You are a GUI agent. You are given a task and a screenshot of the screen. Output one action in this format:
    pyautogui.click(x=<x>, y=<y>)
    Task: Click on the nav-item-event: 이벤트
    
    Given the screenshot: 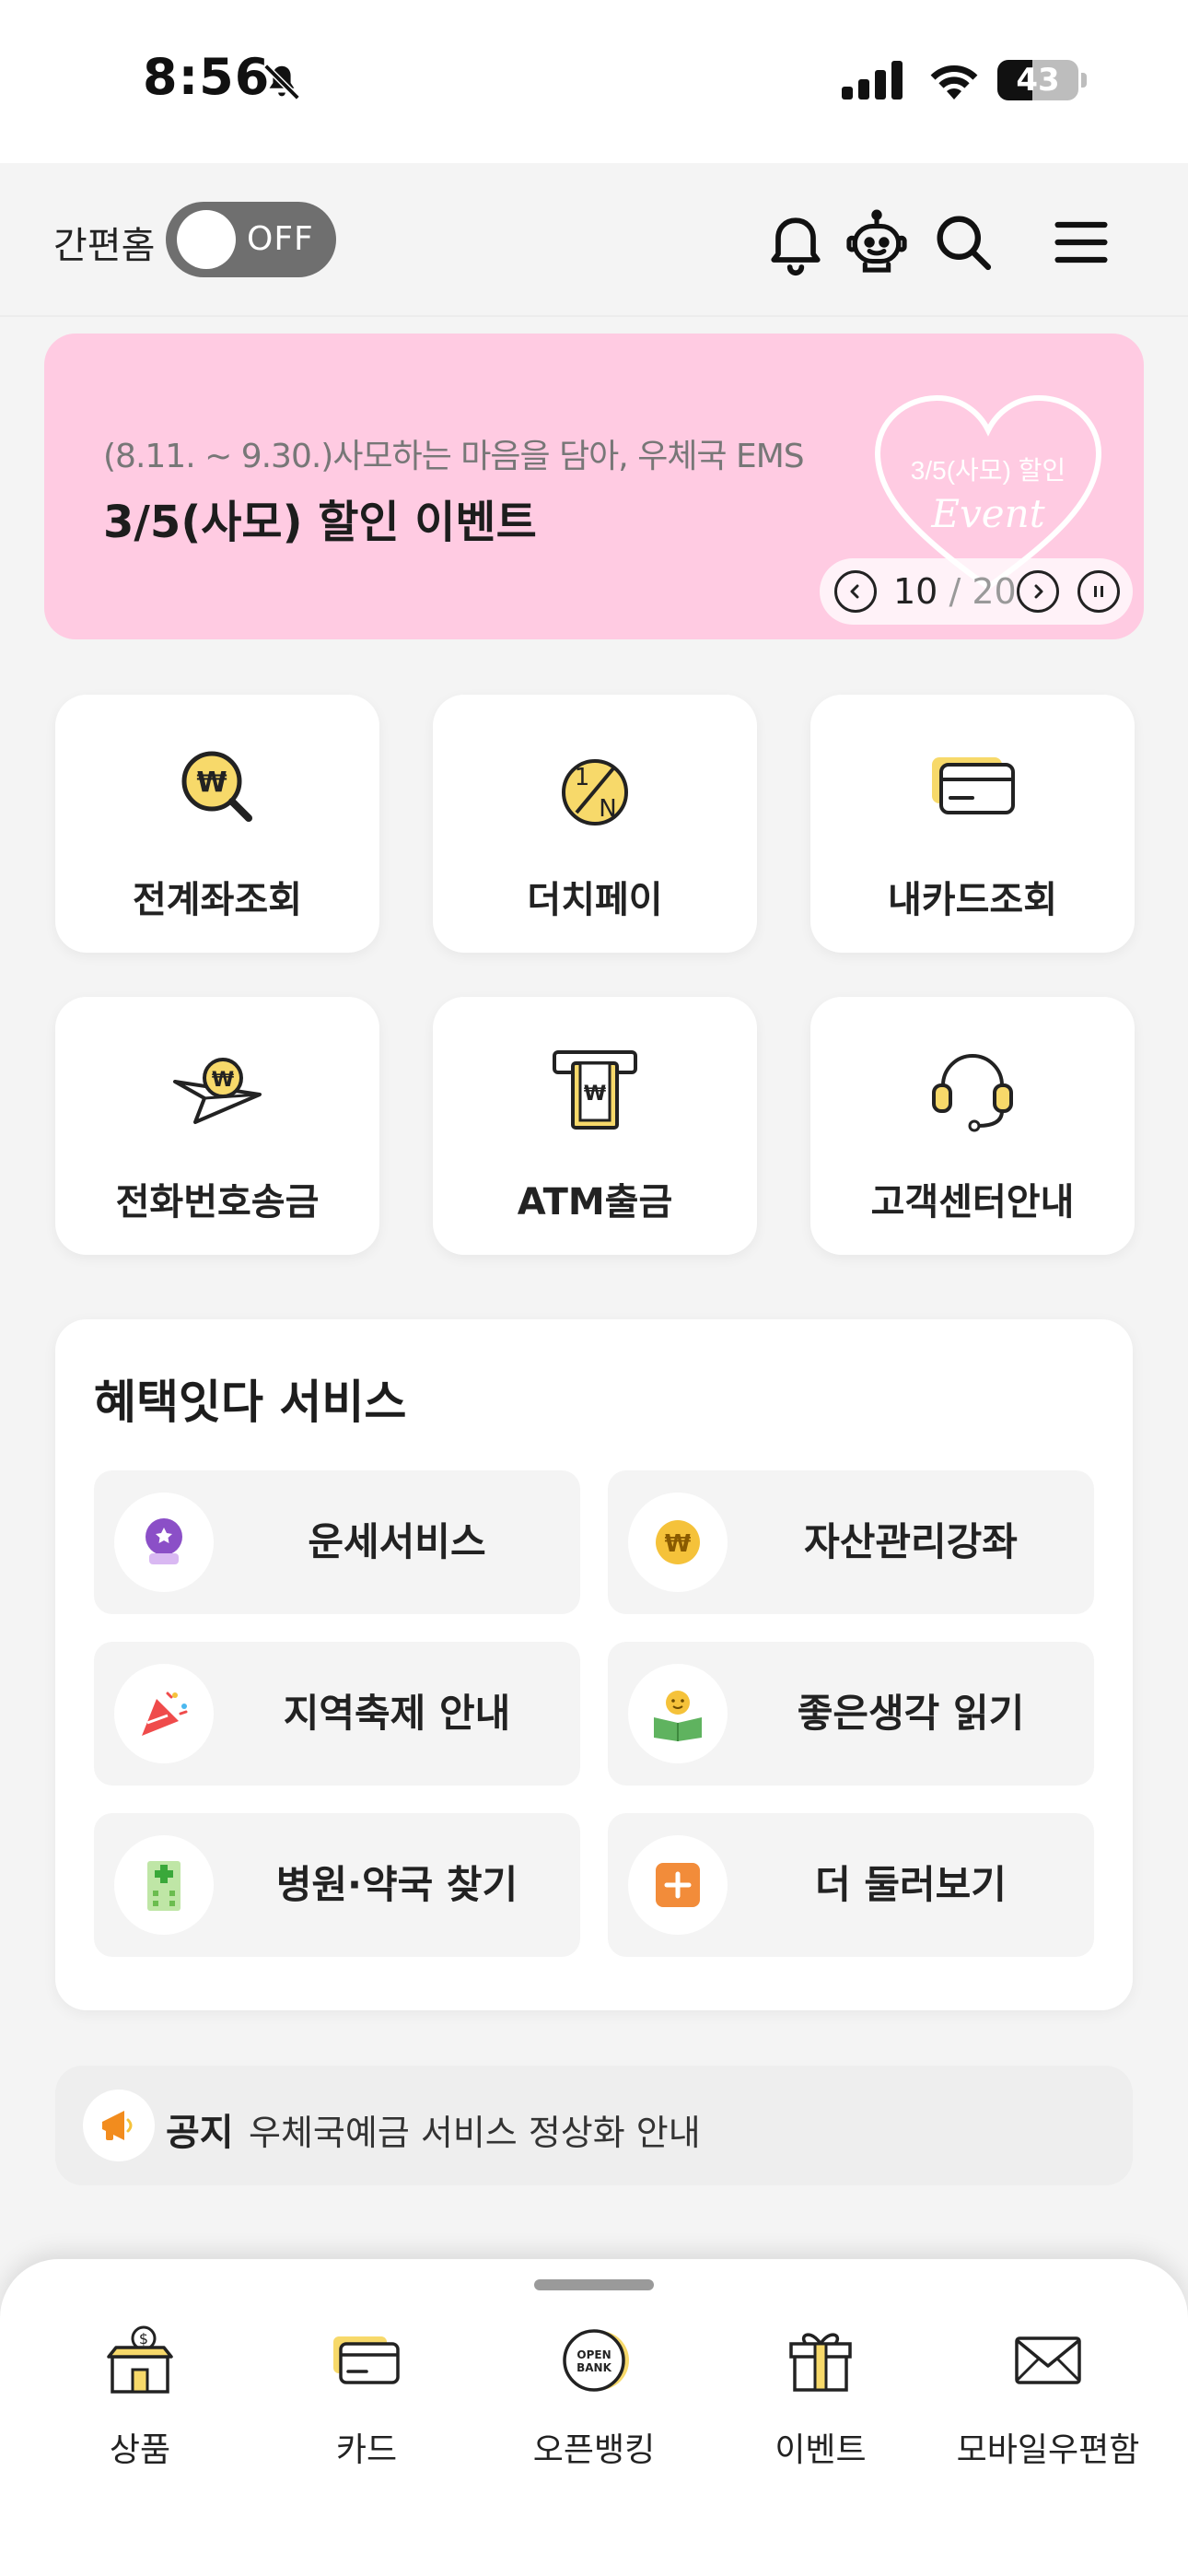 What is the action you would take?
    pyautogui.click(x=821, y=2402)
    